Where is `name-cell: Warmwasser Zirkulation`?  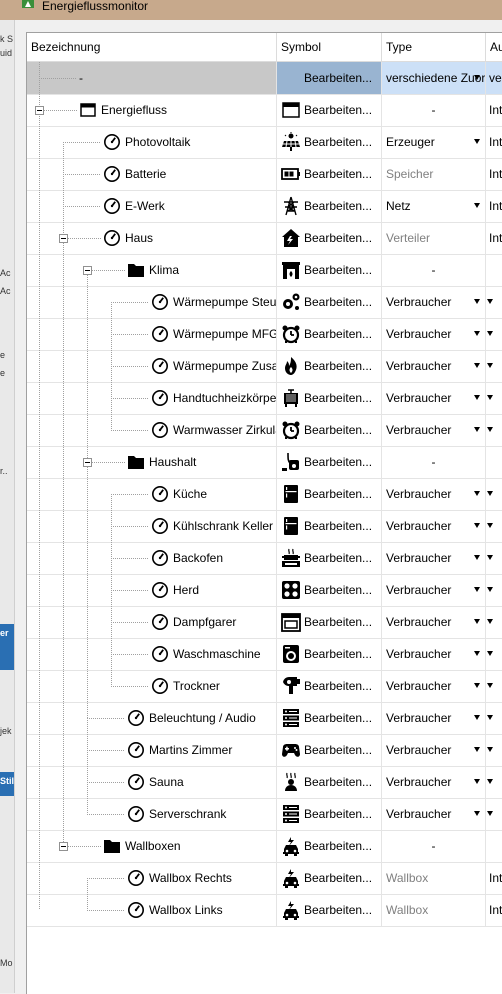 name-cell: Warmwasser Zirkulation is located at coordinates (152, 430).